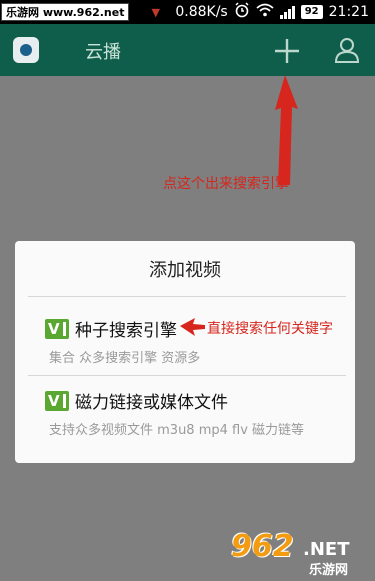 The width and height of the screenshot is (375, 581). I want to click on app-logo-icon, so click(26, 50).